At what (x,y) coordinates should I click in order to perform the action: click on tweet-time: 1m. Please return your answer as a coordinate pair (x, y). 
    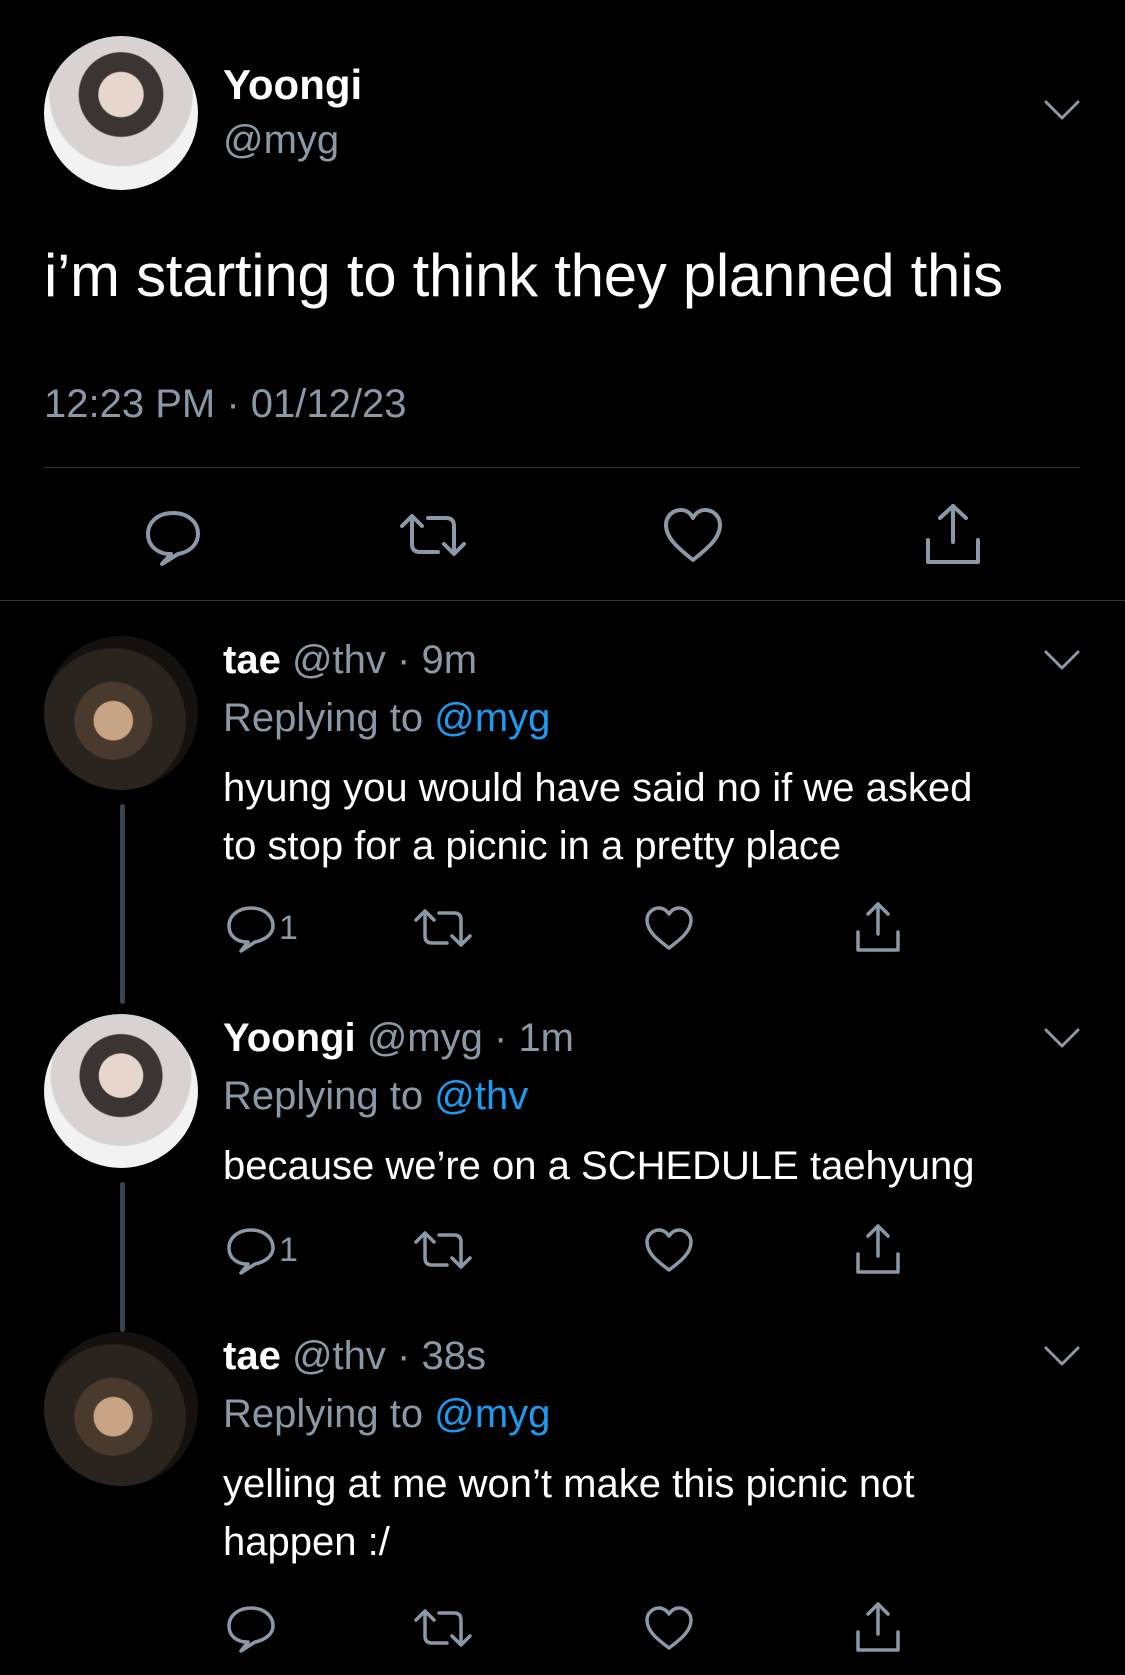
    Looking at the image, I should click on (546, 1038).